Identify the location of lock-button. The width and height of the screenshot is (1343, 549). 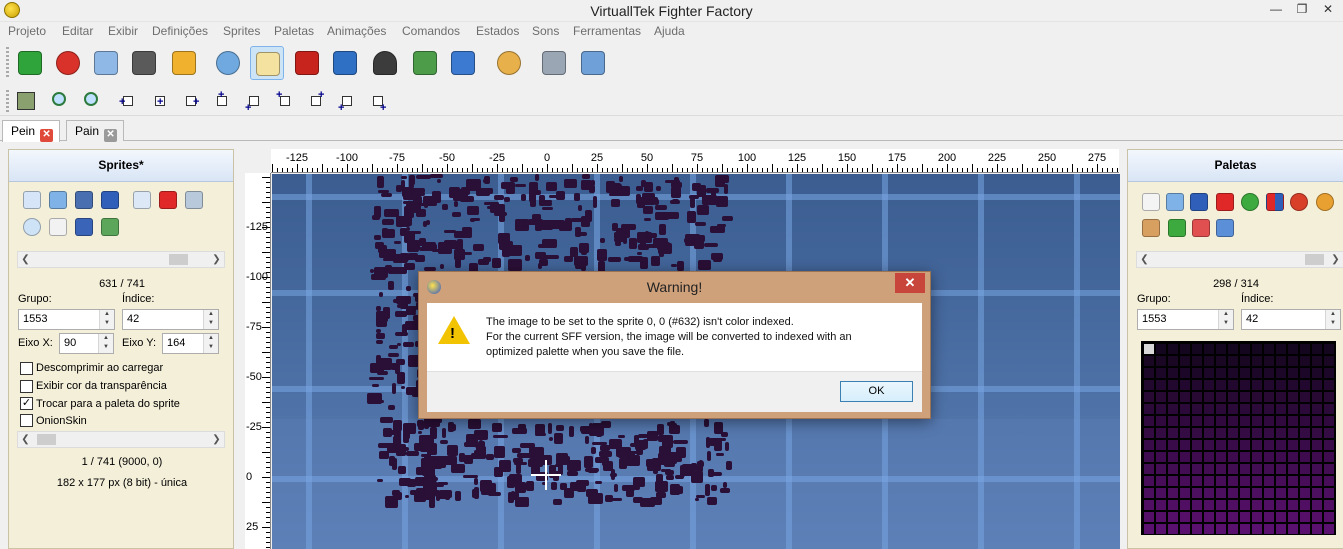
(184, 63).